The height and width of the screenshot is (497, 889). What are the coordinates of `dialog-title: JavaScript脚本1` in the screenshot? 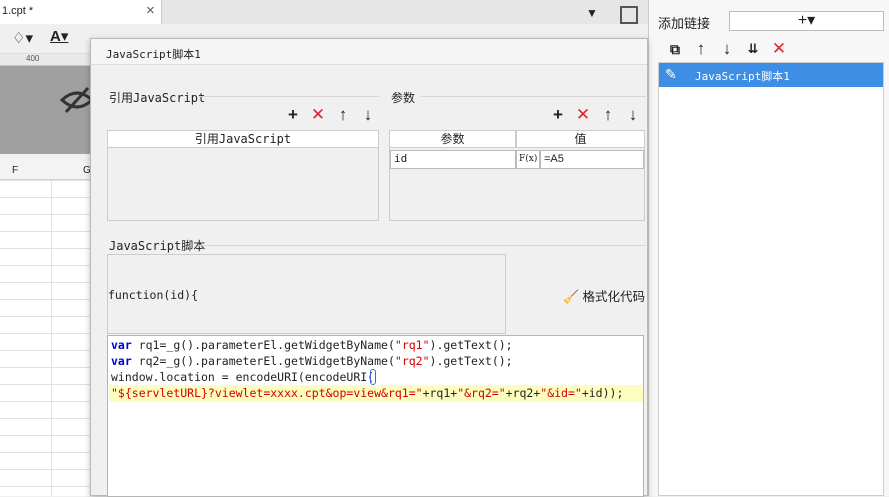 It's located at (153, 54).